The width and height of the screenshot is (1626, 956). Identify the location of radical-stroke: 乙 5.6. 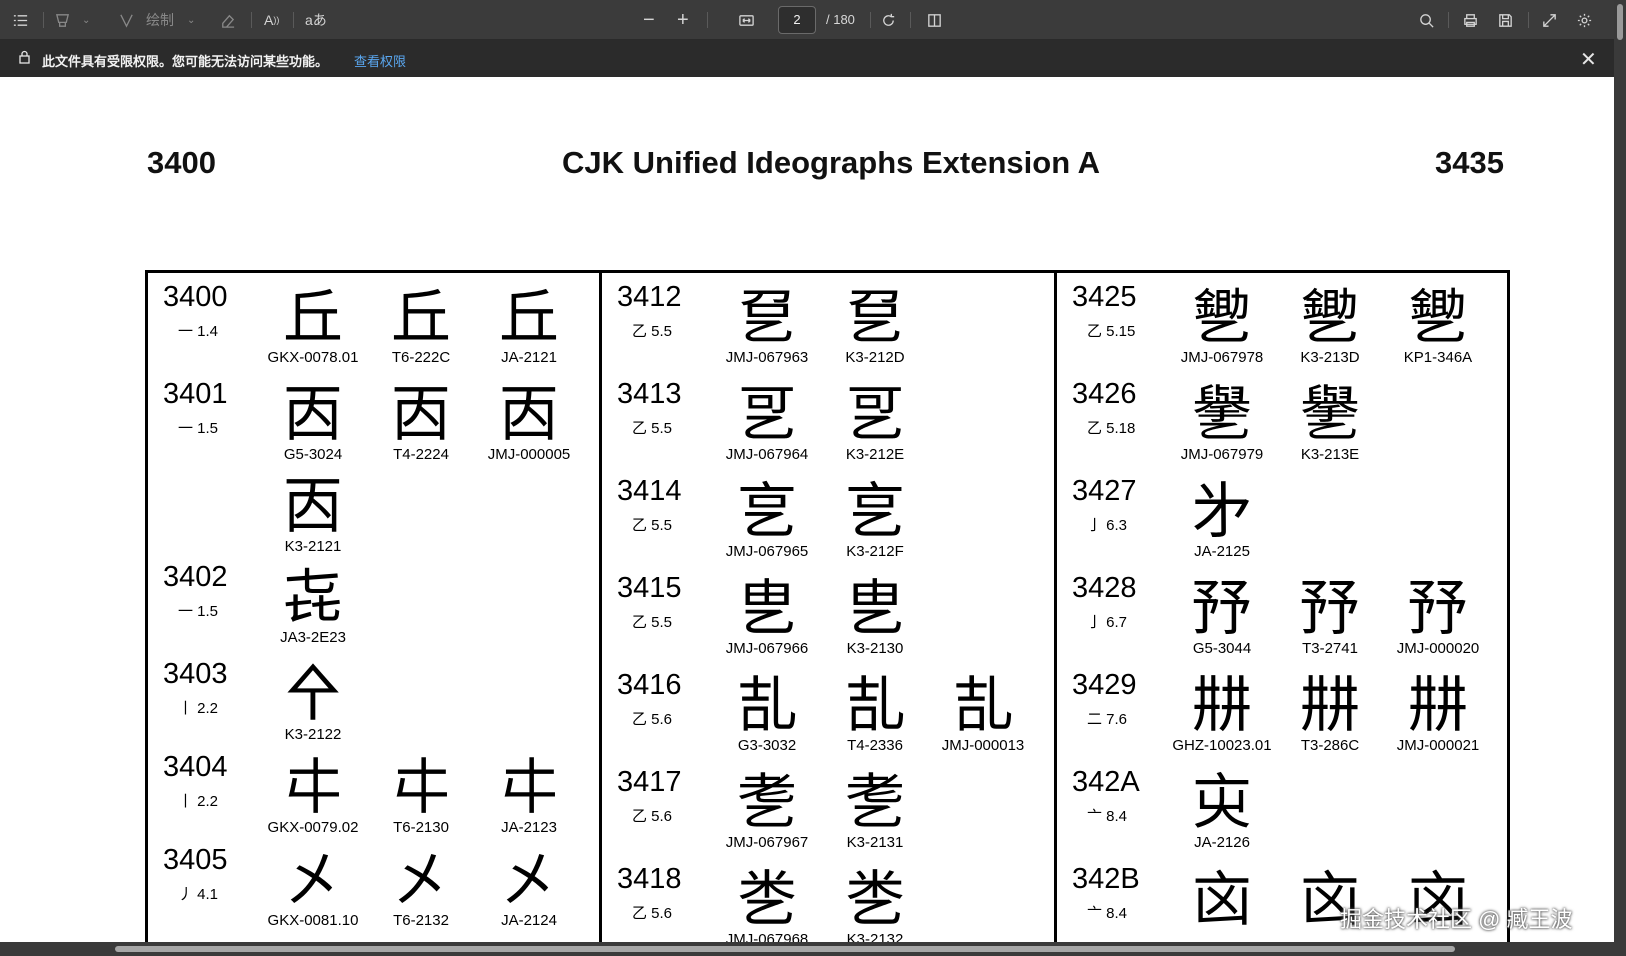
(652, 913).